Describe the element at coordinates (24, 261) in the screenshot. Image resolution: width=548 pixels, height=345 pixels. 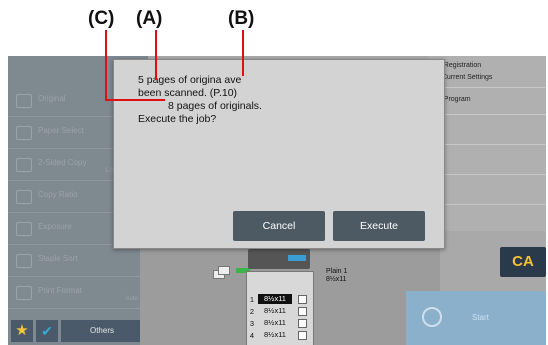
I see `staple-icon` at that location.